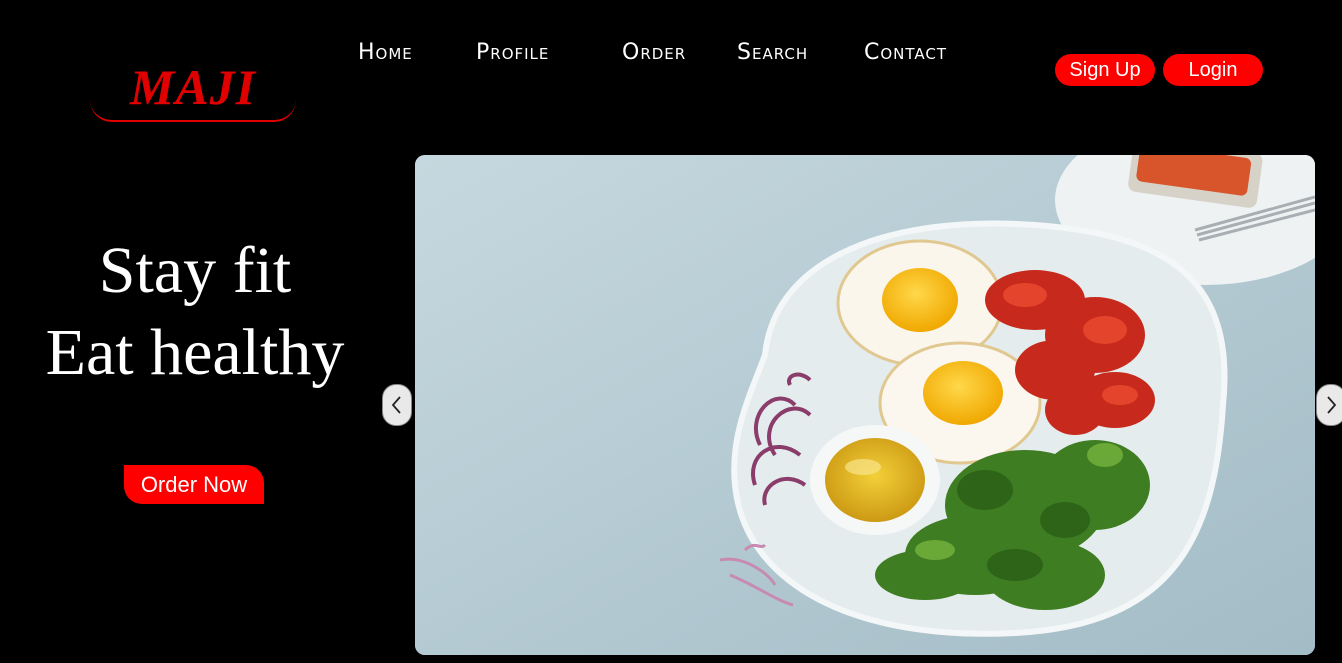 The height and width of the screenshot is (663, 1342). What do you see at coordinates (1332, 405) in the screenshot?
I see `chevron-right-icon` at bounding box center [1332, 405].